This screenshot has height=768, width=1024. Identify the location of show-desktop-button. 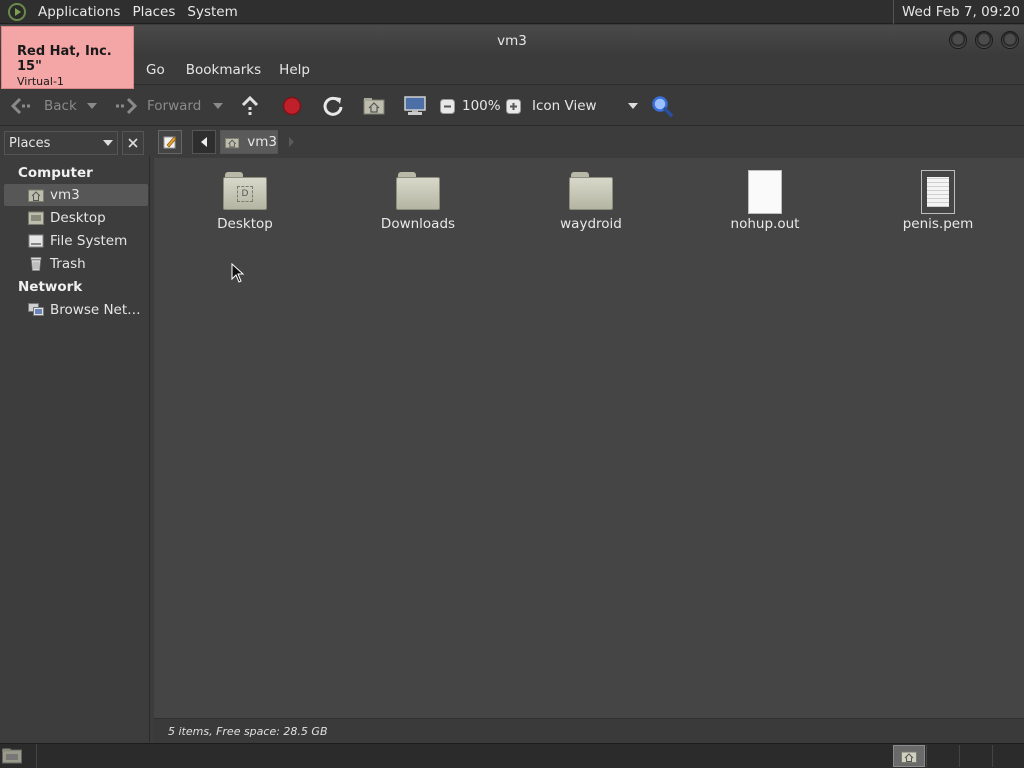
(12, 758).